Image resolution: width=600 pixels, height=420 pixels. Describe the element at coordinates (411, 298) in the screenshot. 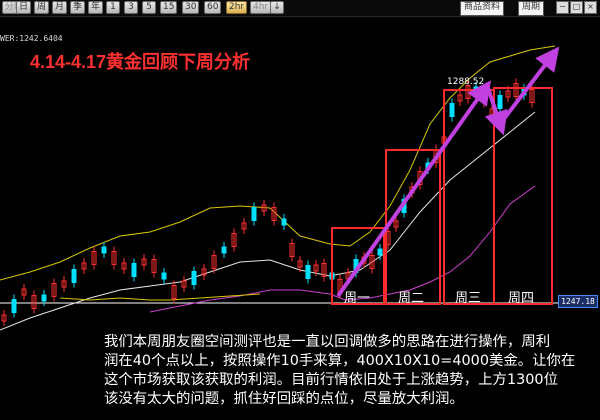

I see `week-box-label: 周二` at that location.